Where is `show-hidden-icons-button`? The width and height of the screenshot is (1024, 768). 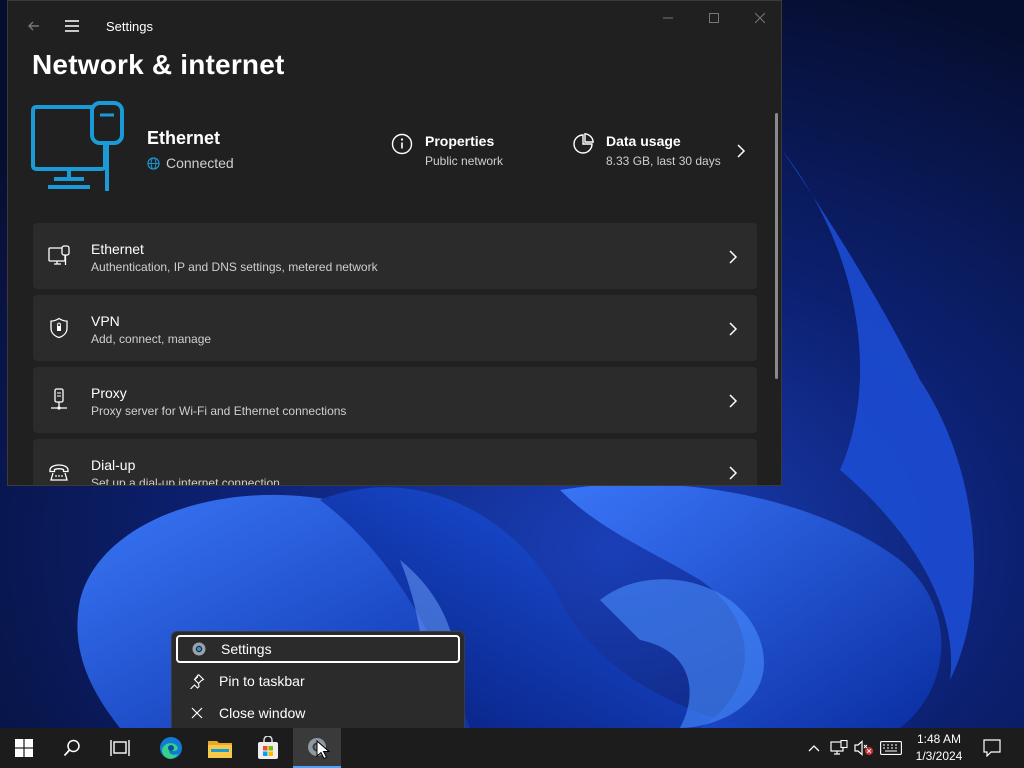
show-hidden-icons-button is located at coordinates (814, 748).